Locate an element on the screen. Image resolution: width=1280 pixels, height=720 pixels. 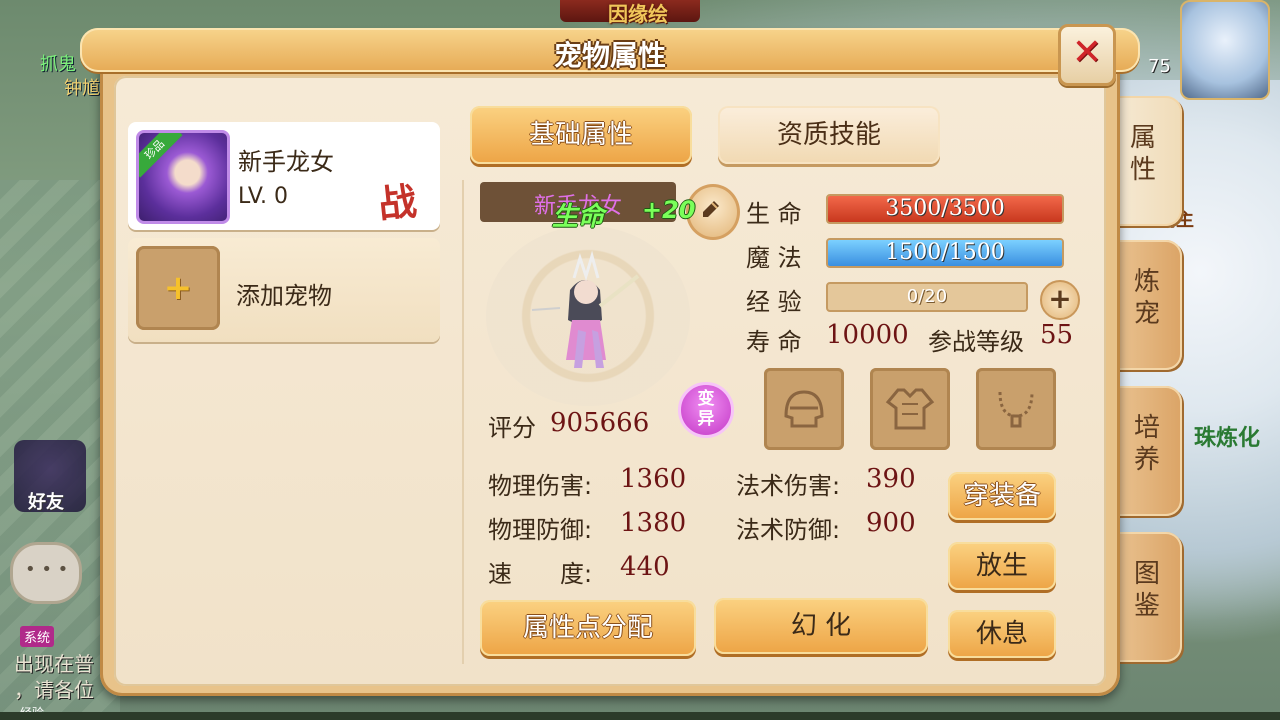
tab-handbook: 图鉴 is located at coordinates (1147, 597).